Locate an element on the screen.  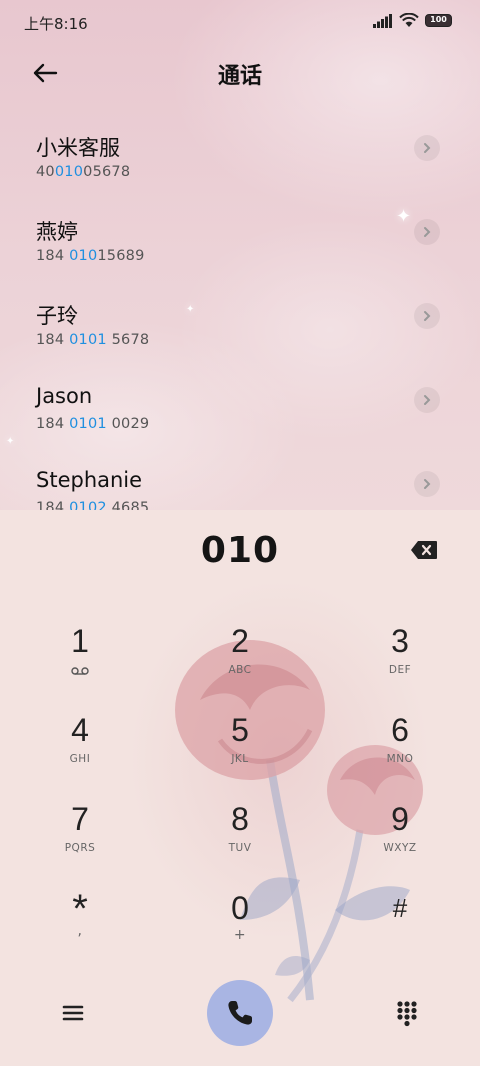
dial-key-7: 7 PQRS is located at coordinates (80, 840).